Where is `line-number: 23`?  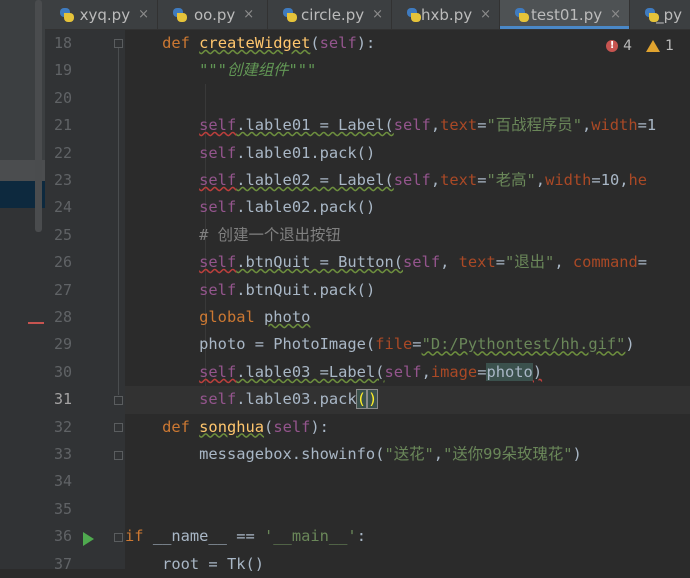
line-number: 23 is located at coordinates (62, 180).